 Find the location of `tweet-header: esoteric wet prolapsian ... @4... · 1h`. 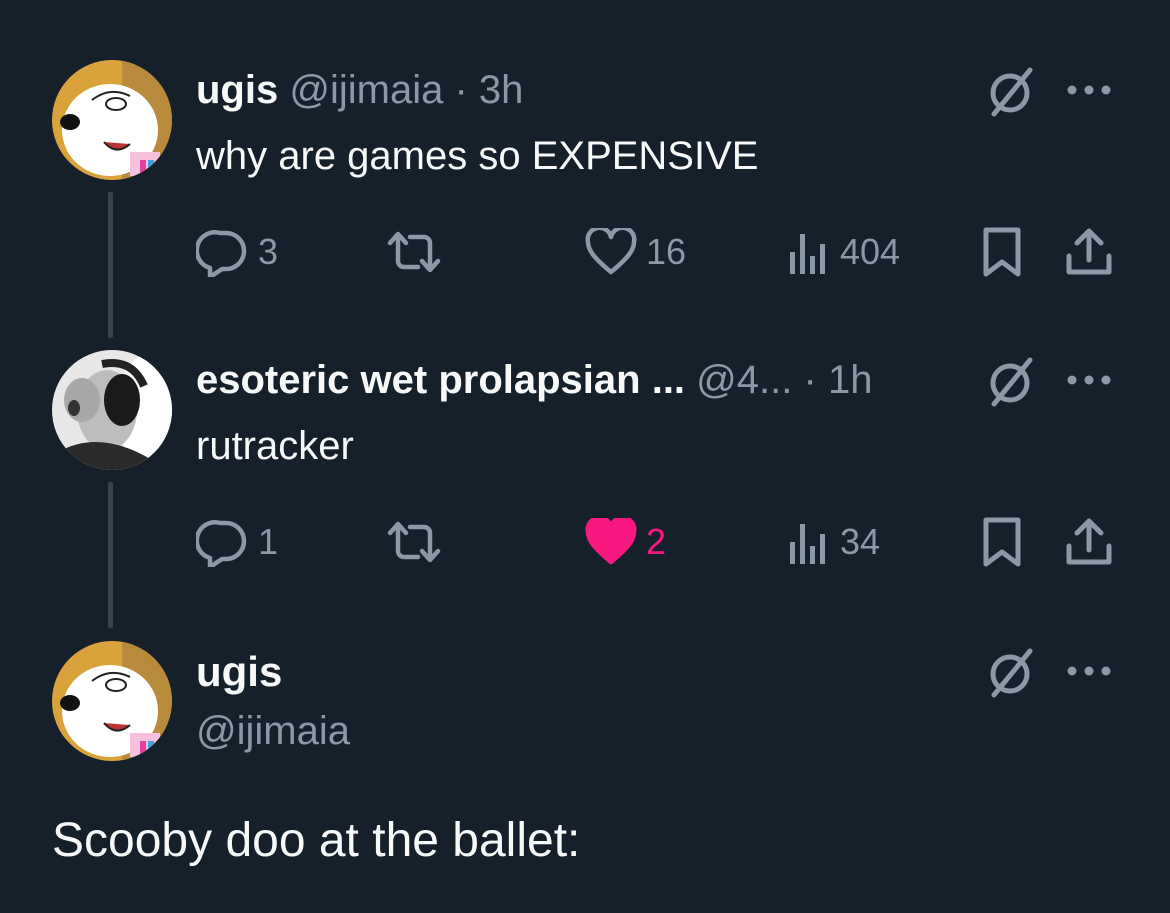

tweet-header: esoteric wet prolapsian ... @4... · 1h is located at coordinates (534, 380).